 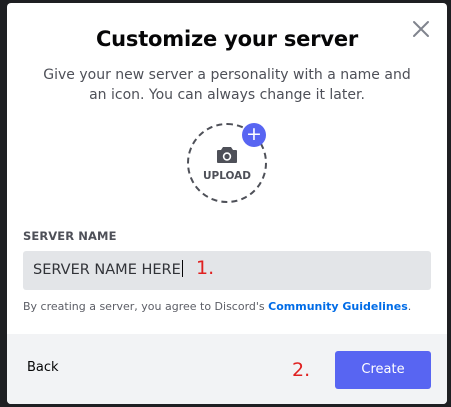 I want to click on terms-suffix: ., so click(x=409, y=306).